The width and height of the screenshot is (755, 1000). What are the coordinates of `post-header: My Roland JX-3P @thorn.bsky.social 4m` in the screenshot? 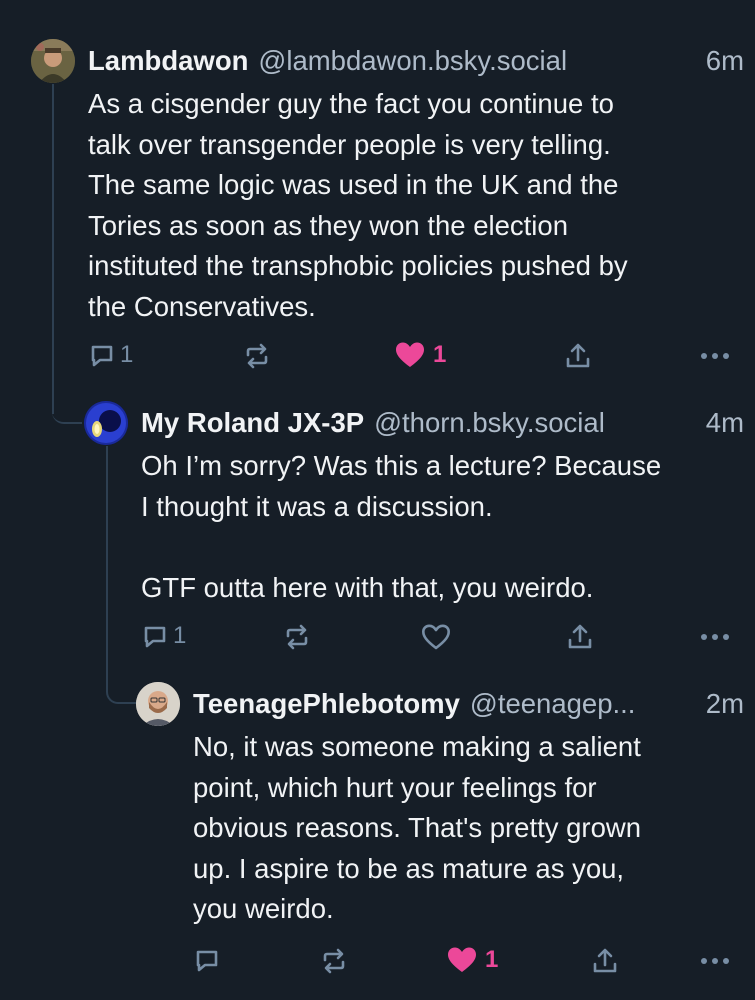 It's located at (442, 423).